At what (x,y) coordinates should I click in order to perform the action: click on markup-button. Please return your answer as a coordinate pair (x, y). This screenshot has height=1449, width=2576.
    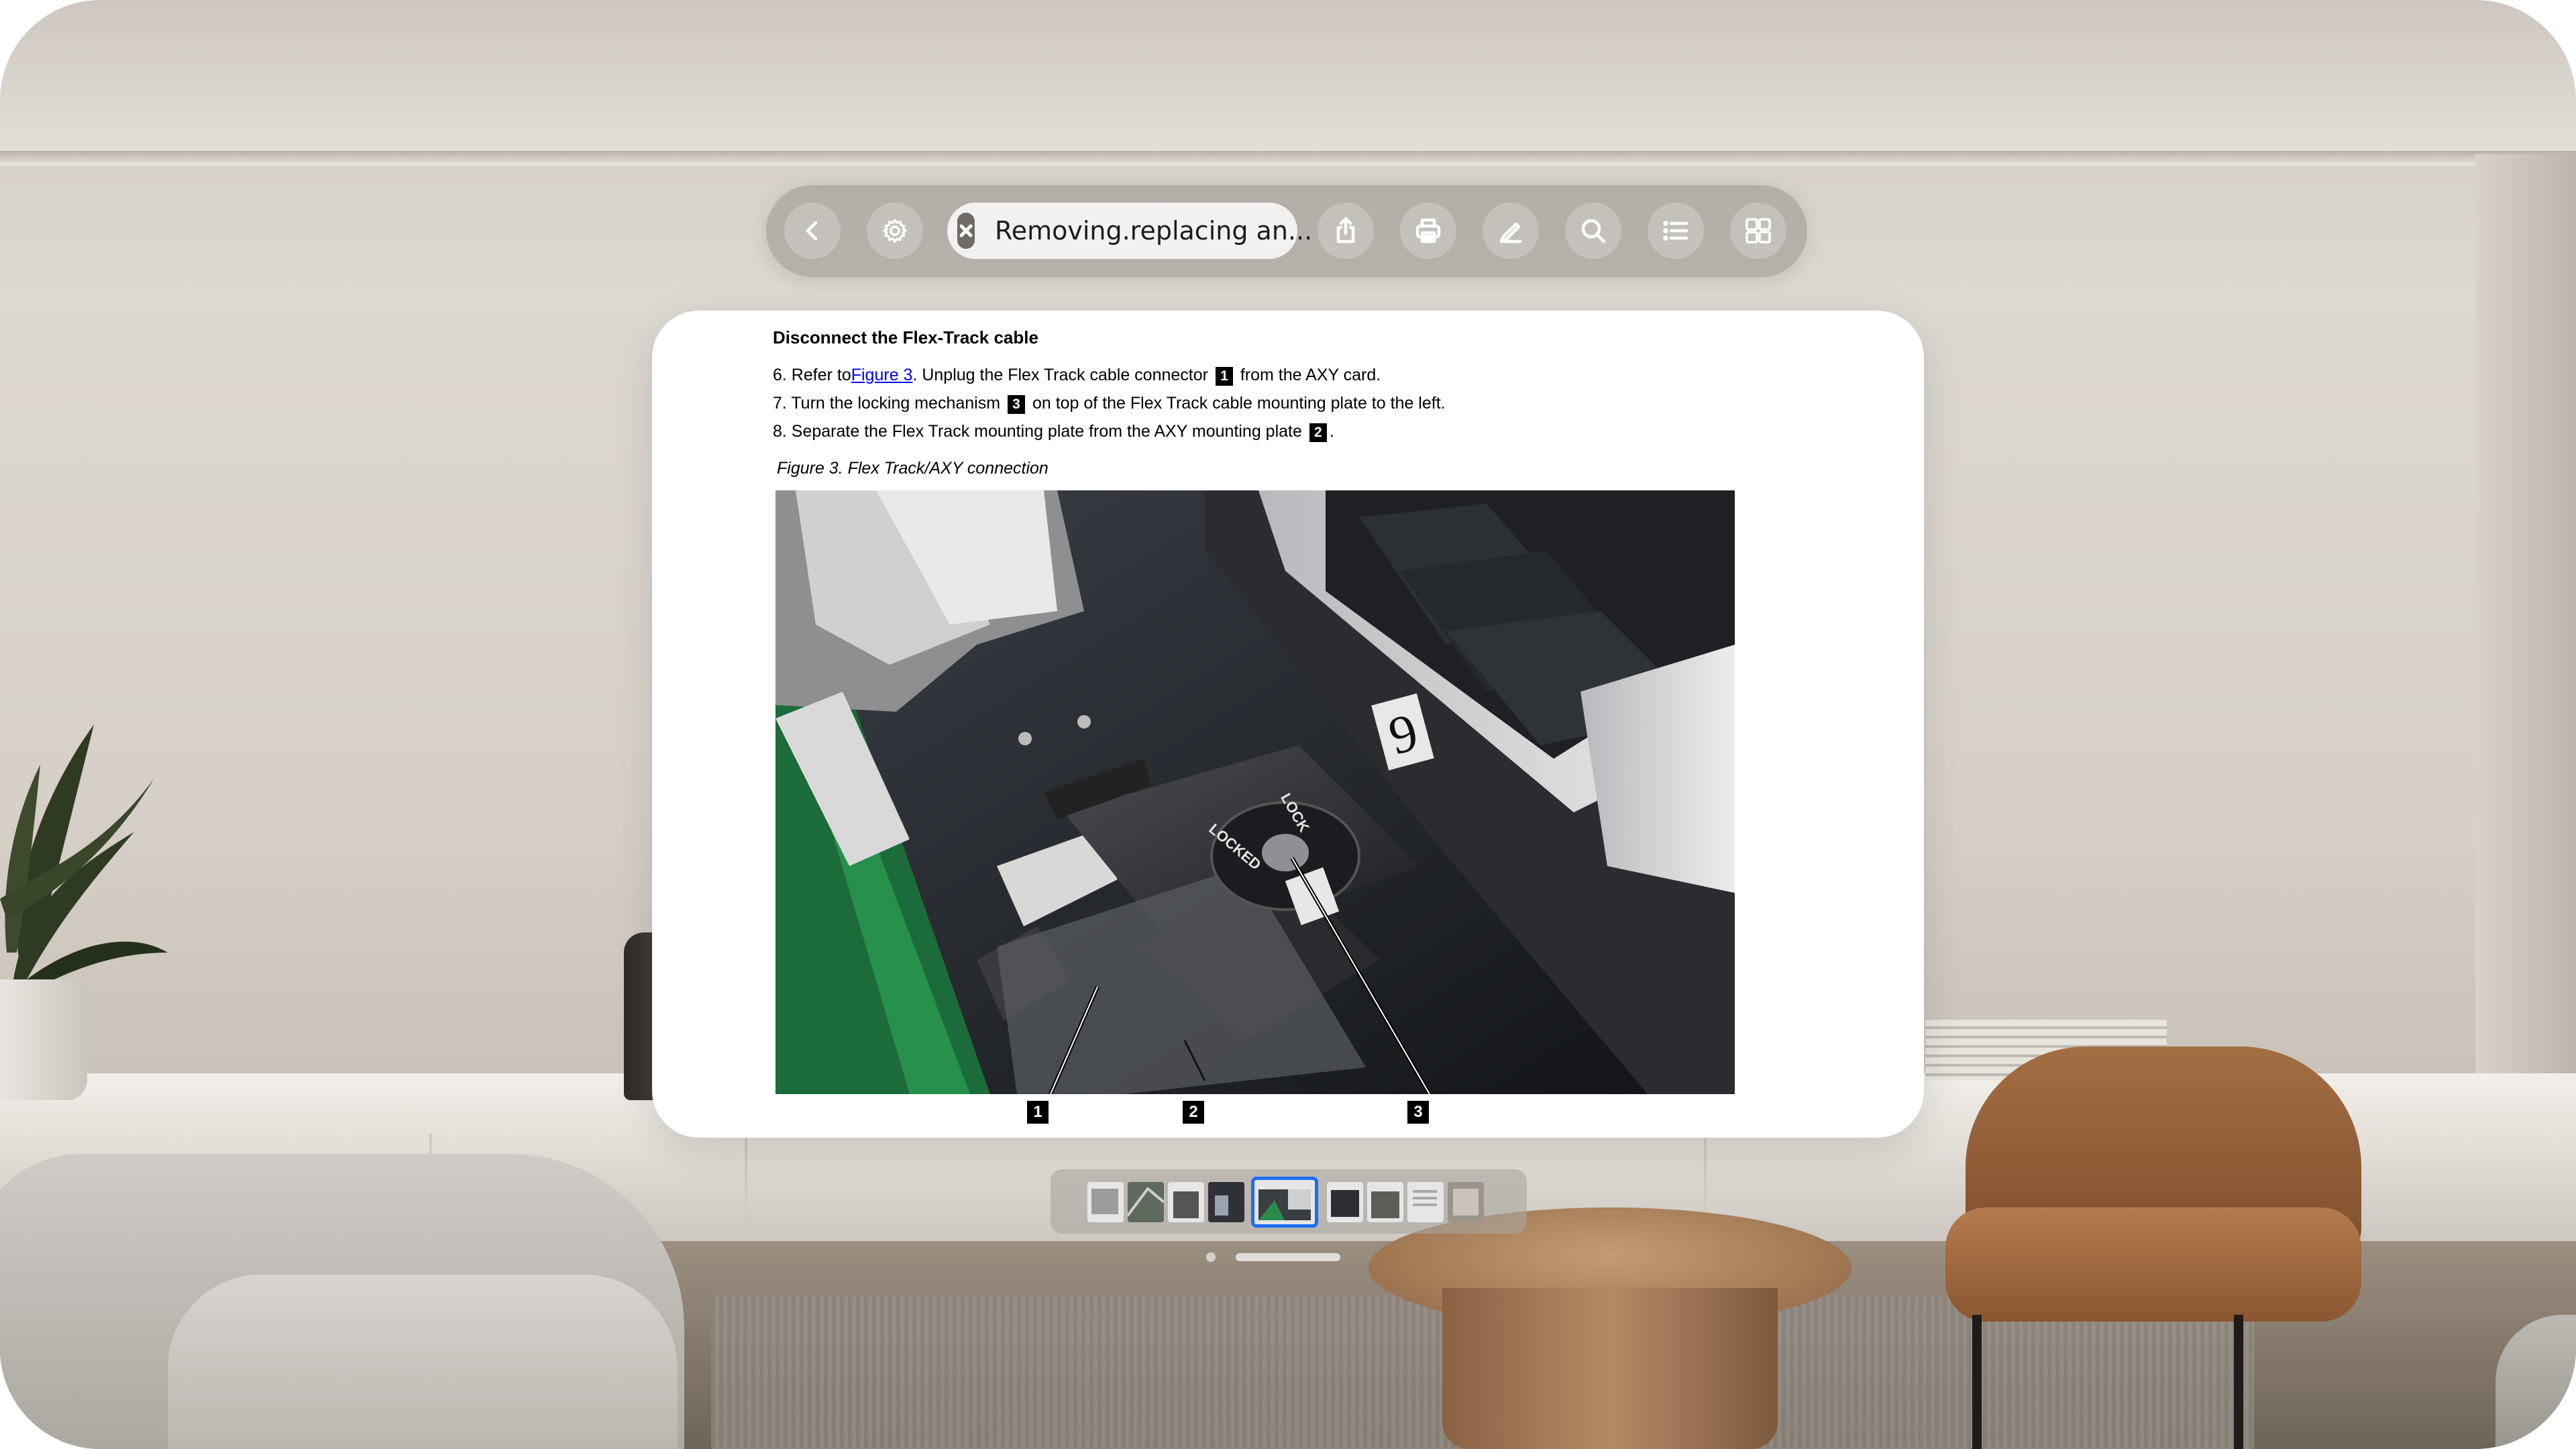
    Looking at the image, I should click on (1511, 231).